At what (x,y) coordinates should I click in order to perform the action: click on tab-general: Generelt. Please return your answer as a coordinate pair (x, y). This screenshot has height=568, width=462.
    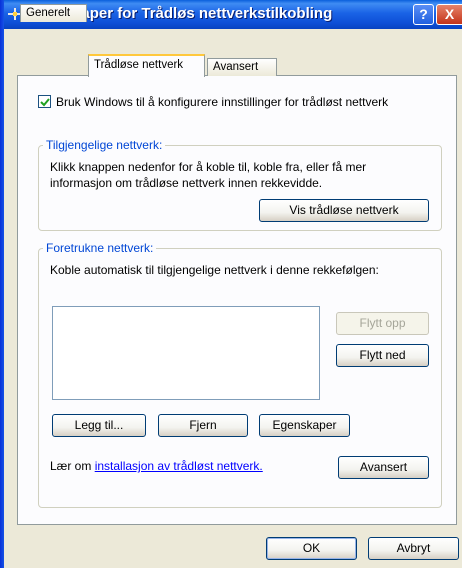
    Looking at the image, I should click on (53, 13).